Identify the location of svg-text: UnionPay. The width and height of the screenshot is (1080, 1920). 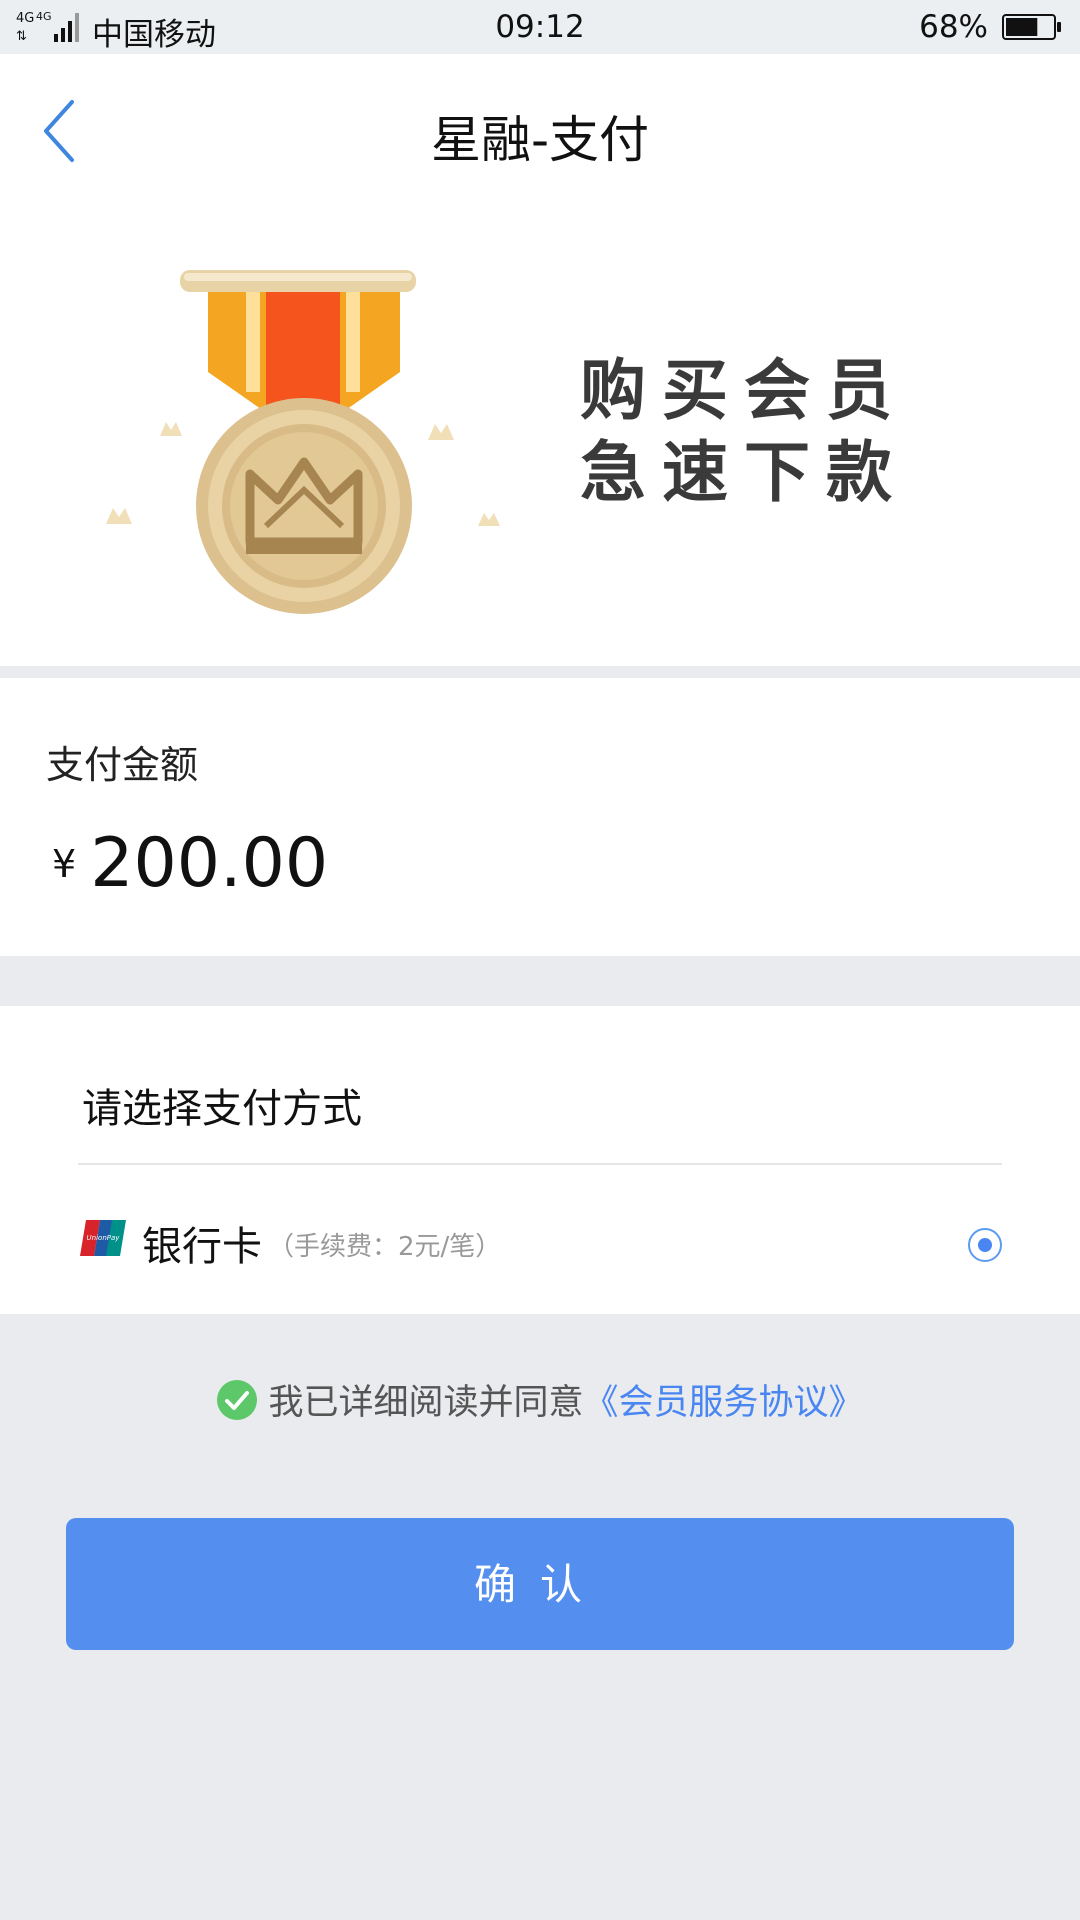
(104, 1238).